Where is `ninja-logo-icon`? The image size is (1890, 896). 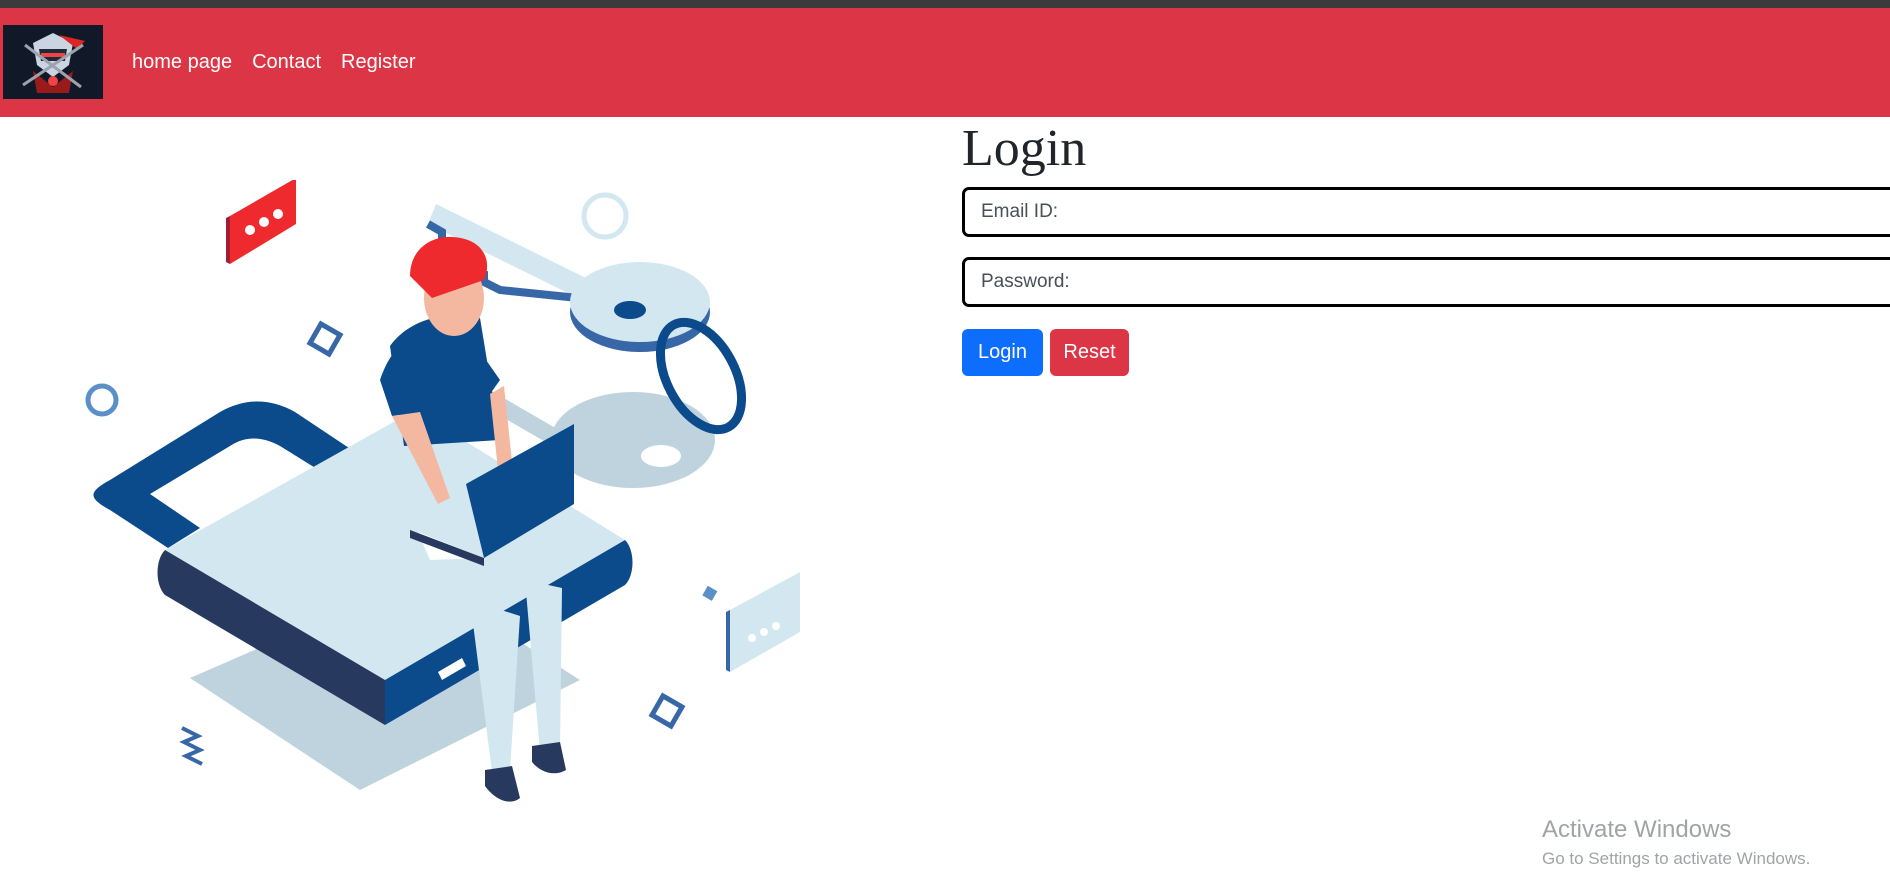 ninja-logo-icon is located at coordinates (53, 62).